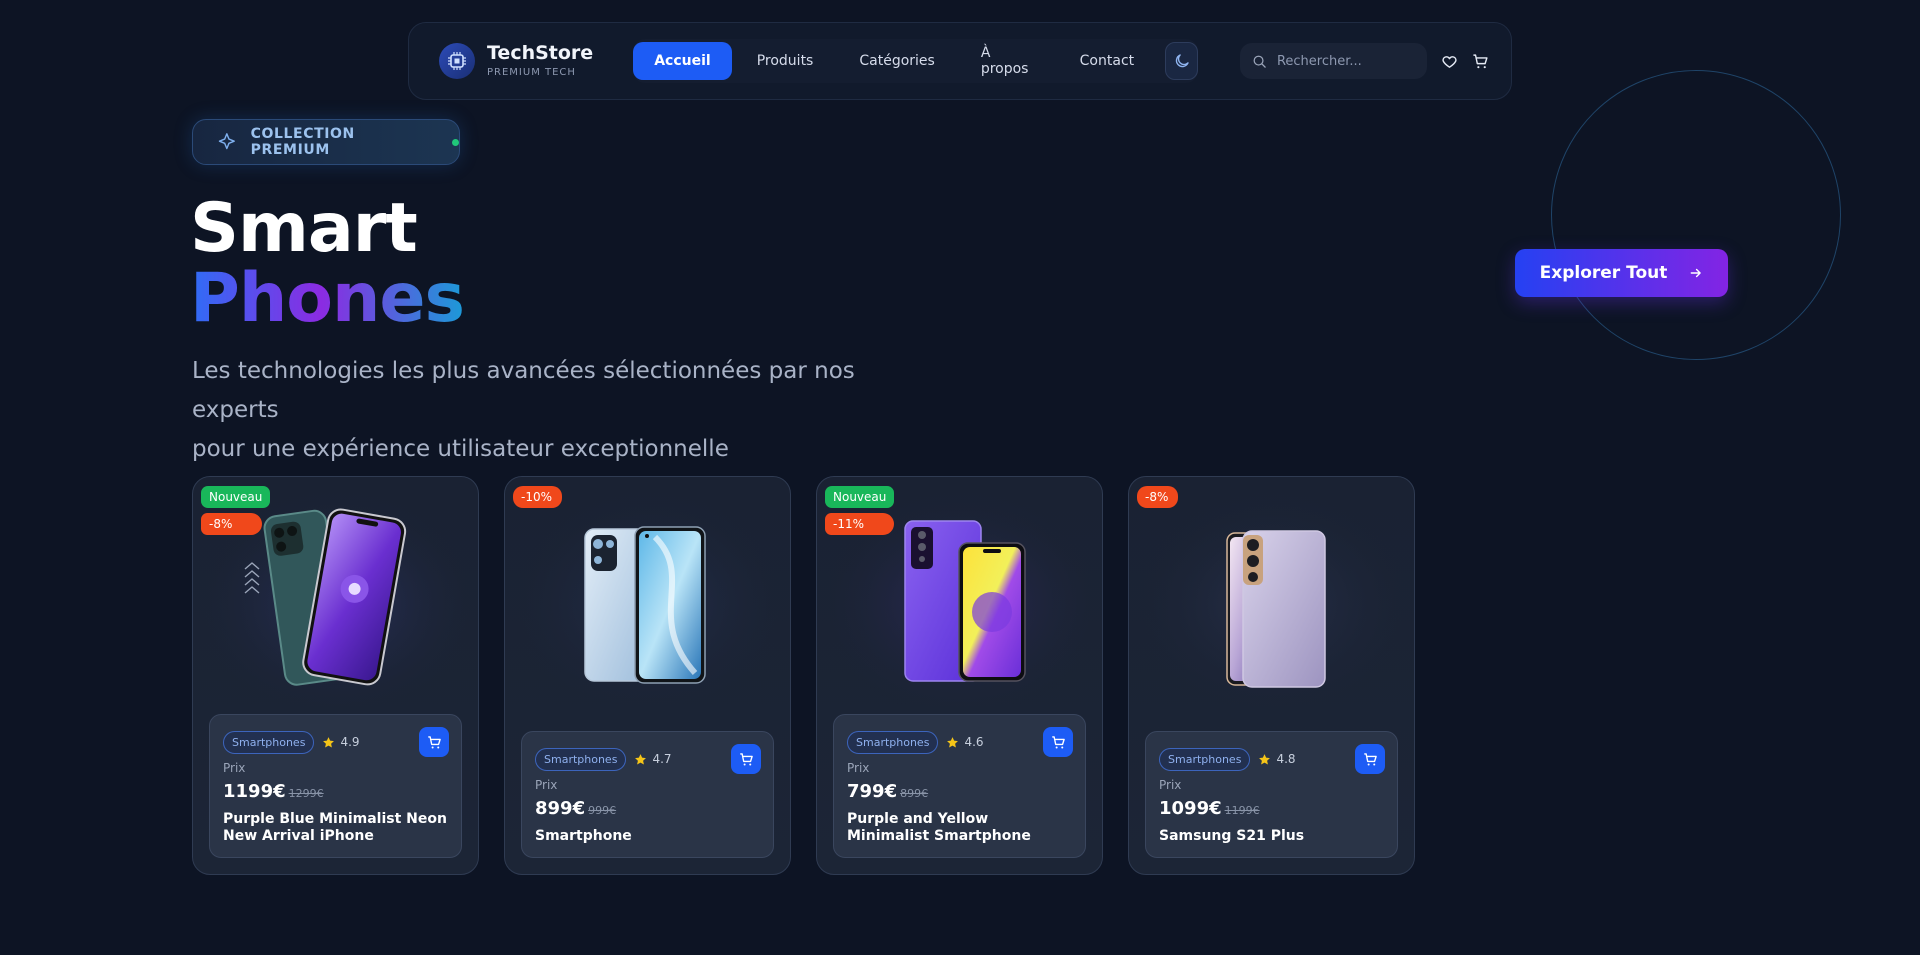 The image size is (1920, 955). I want to click on rating: 4.9, so click(341, 742).